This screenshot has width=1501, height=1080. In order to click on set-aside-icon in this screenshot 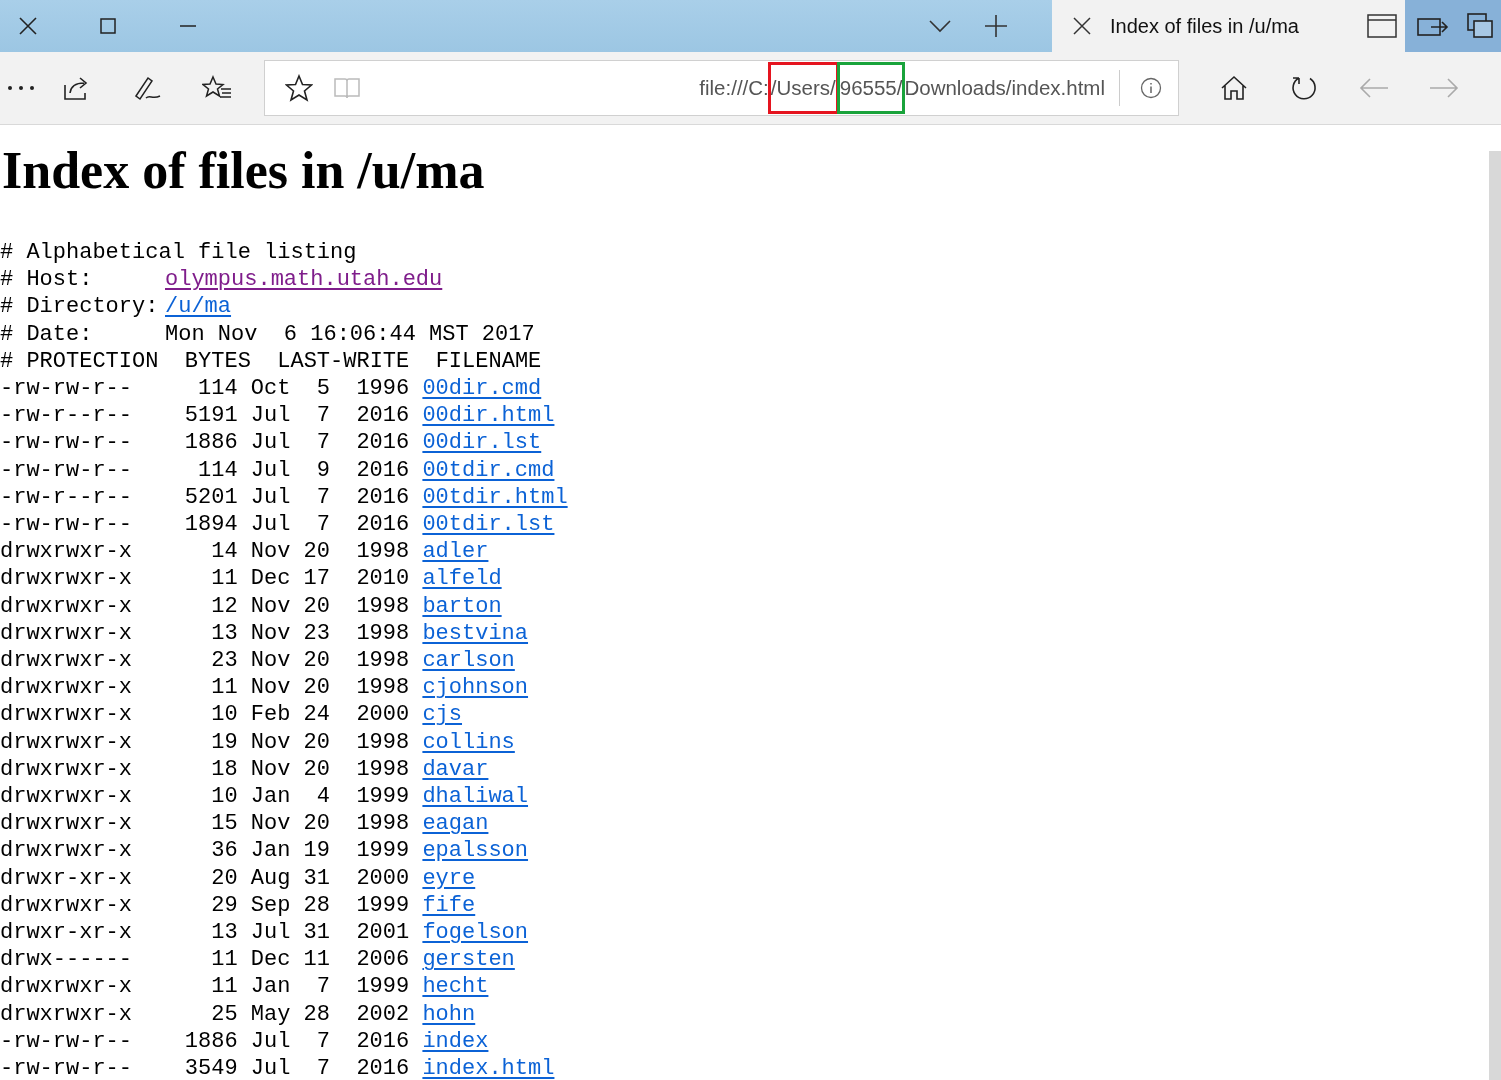, I will do `click(1433, 26)`.